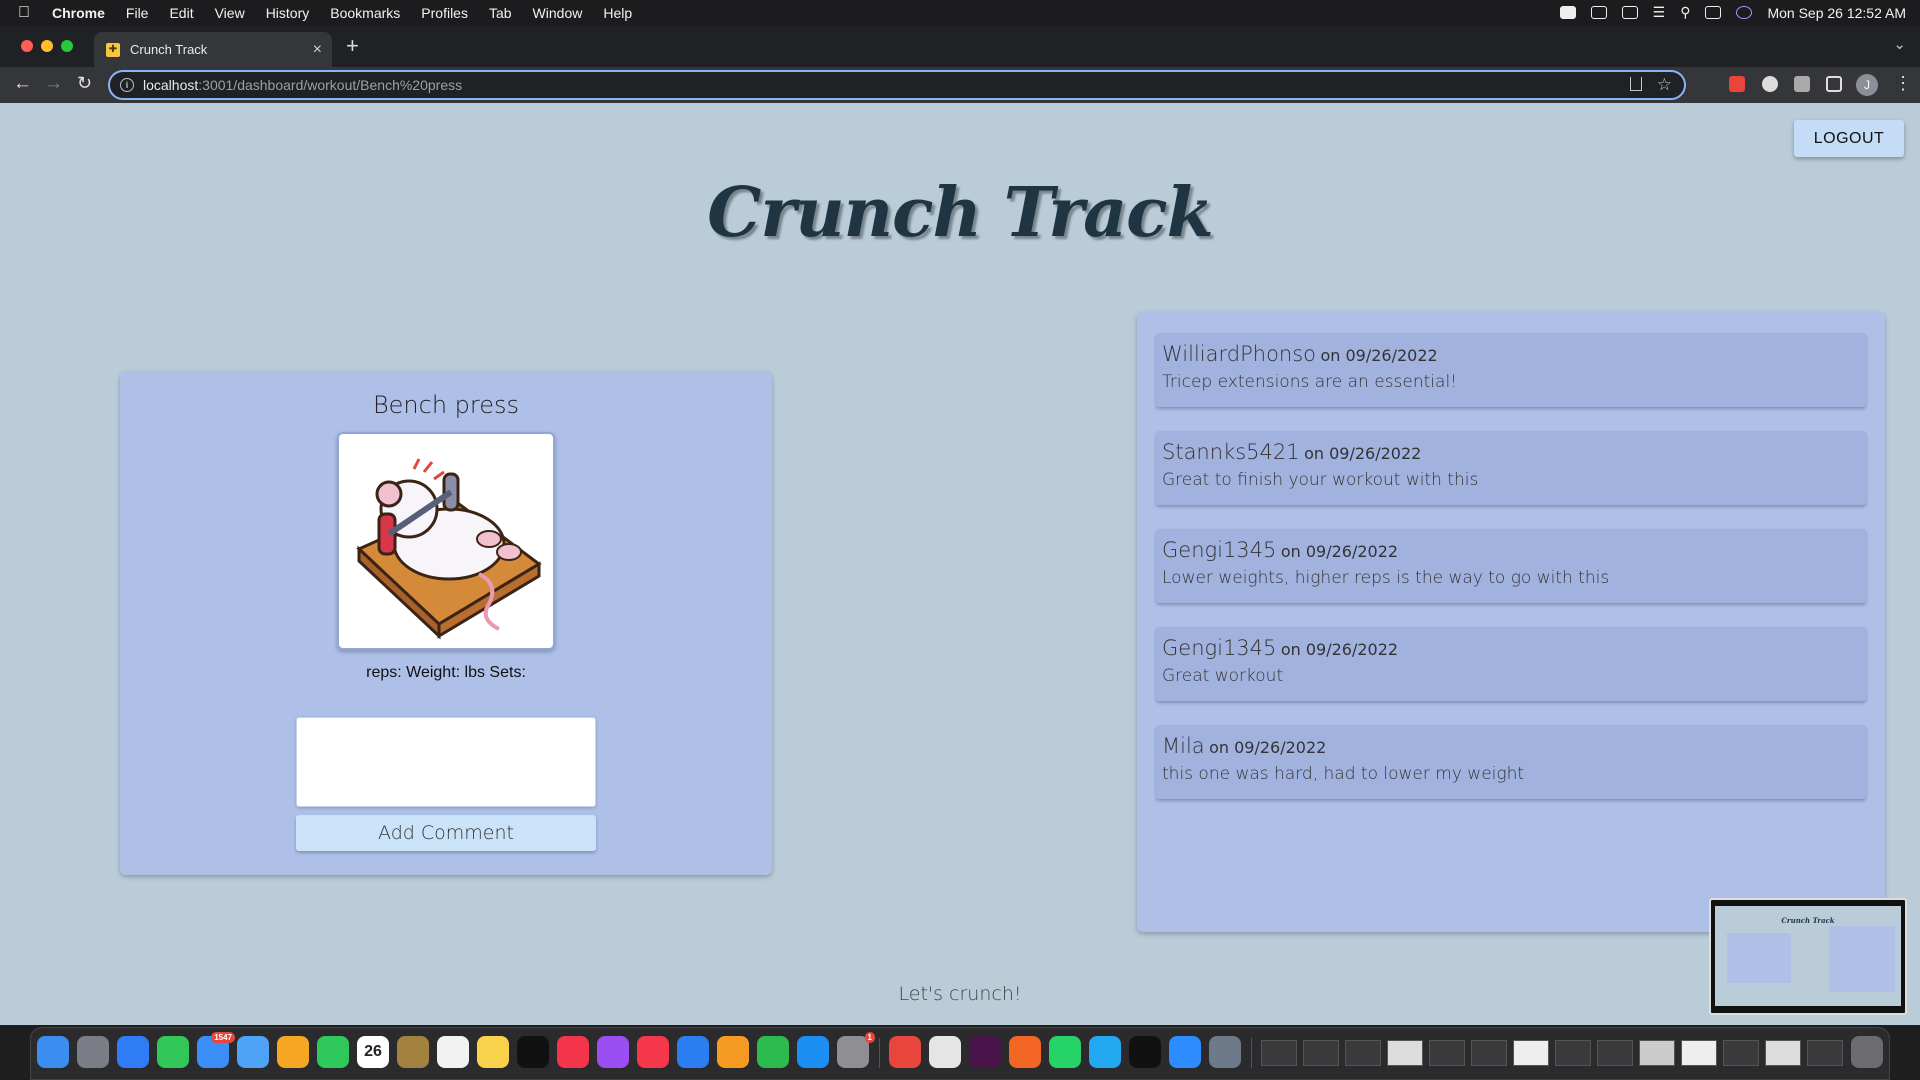 The width and height of the screenshot is (1920, 1080). Describe the element at coordinates (1899, 44) in the screenshot. I see `tab-search-chevron-icon: ⌄` at that location.